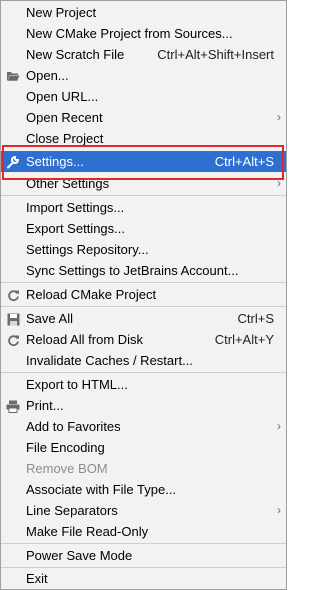 The width and height of the screenshot is (320, 590). I want to click on menu-item-shortcut: Ctrl+Alt+S, so click(244, 161).